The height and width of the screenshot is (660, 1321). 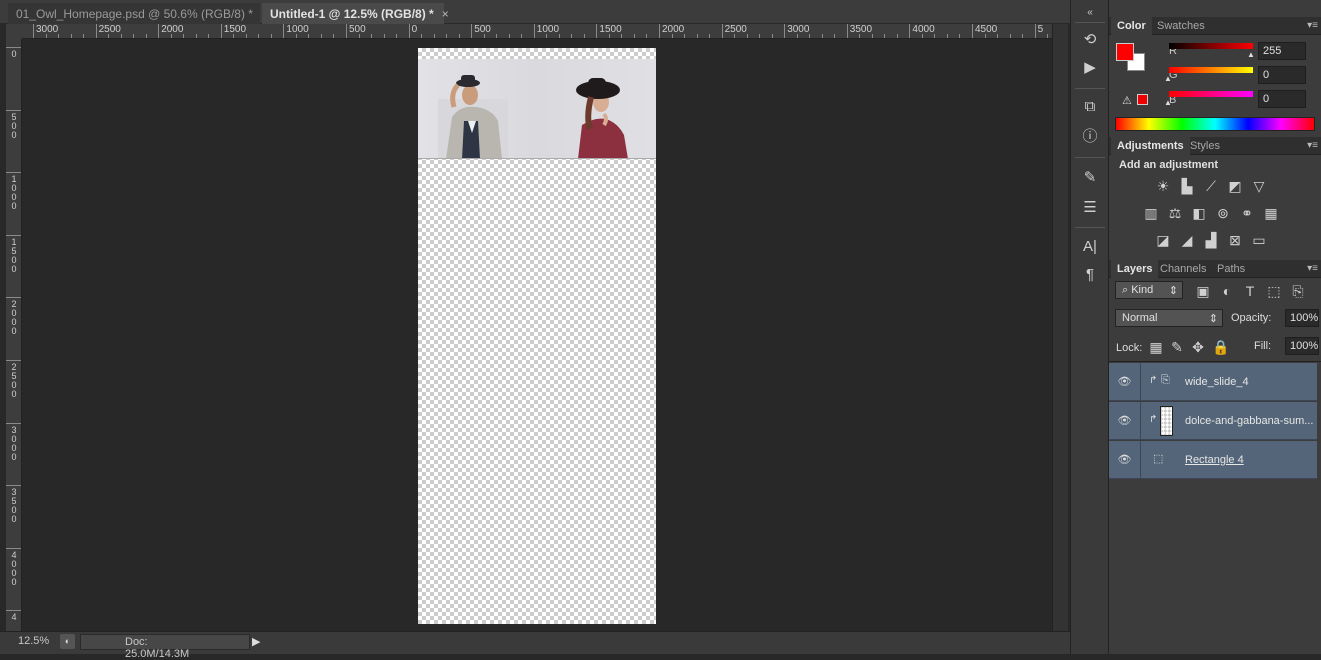 I want to click on photo-filter-icon: ⊚, so click(x=1223, y=213).